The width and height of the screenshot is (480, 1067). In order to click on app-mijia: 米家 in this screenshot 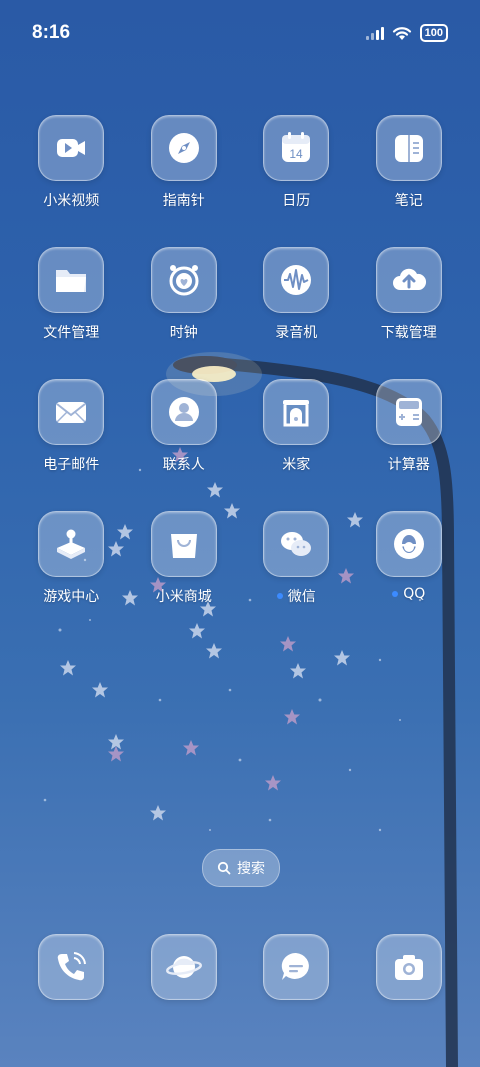, I will do `click(296, 426)`.